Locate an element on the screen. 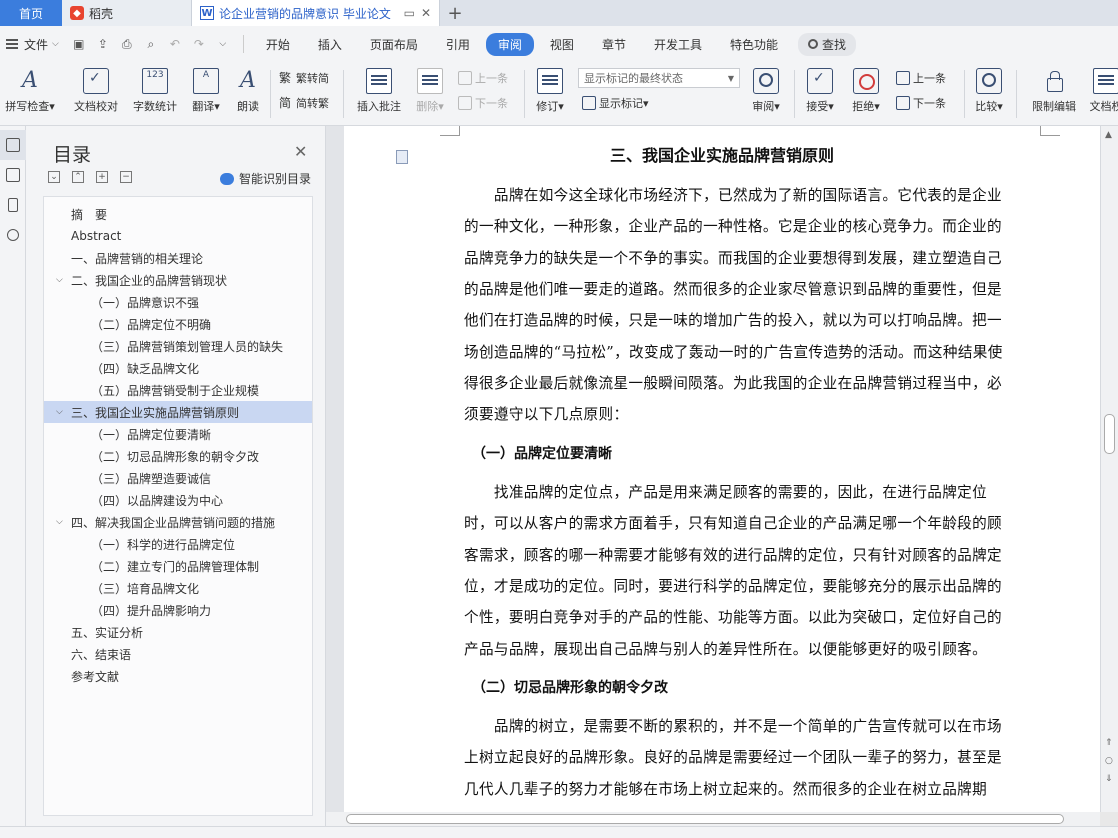 The width and height of the screenshot is (1118, 838). chapter-nav-button is located at coordinates (13, 175).